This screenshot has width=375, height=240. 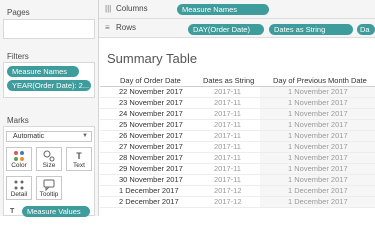 I want to click on color-dots-icon, so click(x=19, y=156).